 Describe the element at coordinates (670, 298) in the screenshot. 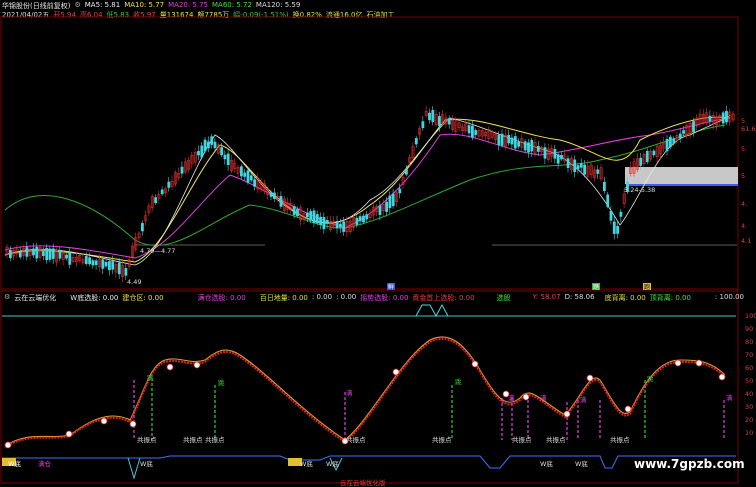

I see `top-back: 顶背离: 0.00` at that location.